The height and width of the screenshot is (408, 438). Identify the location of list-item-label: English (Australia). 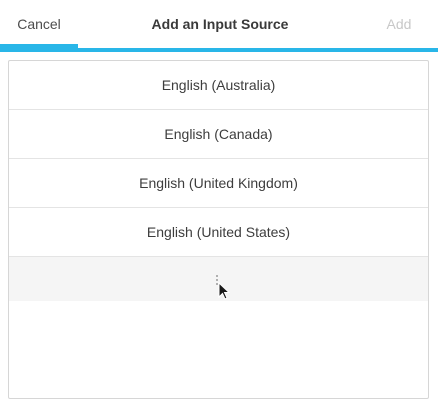
(218, 85).